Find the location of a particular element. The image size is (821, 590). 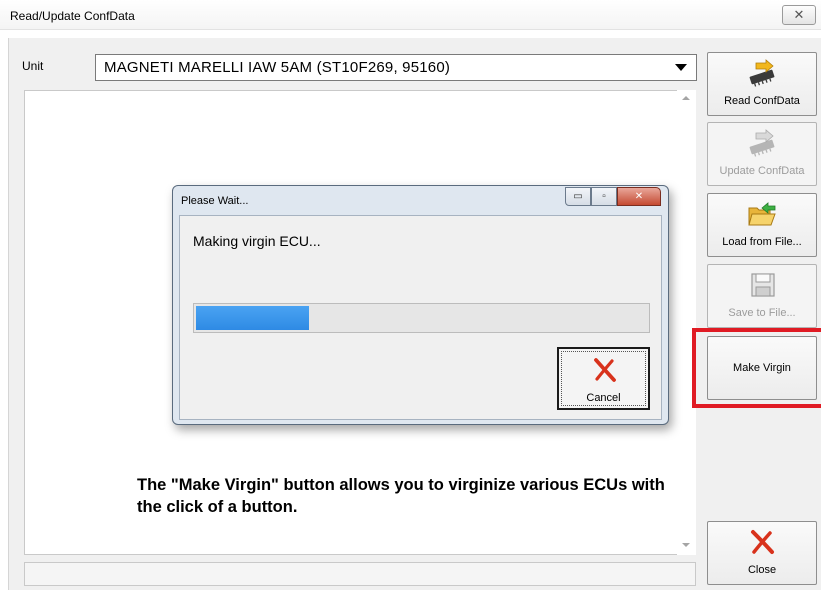

cancel-button: Cancel is located at coordinates (603, 378).